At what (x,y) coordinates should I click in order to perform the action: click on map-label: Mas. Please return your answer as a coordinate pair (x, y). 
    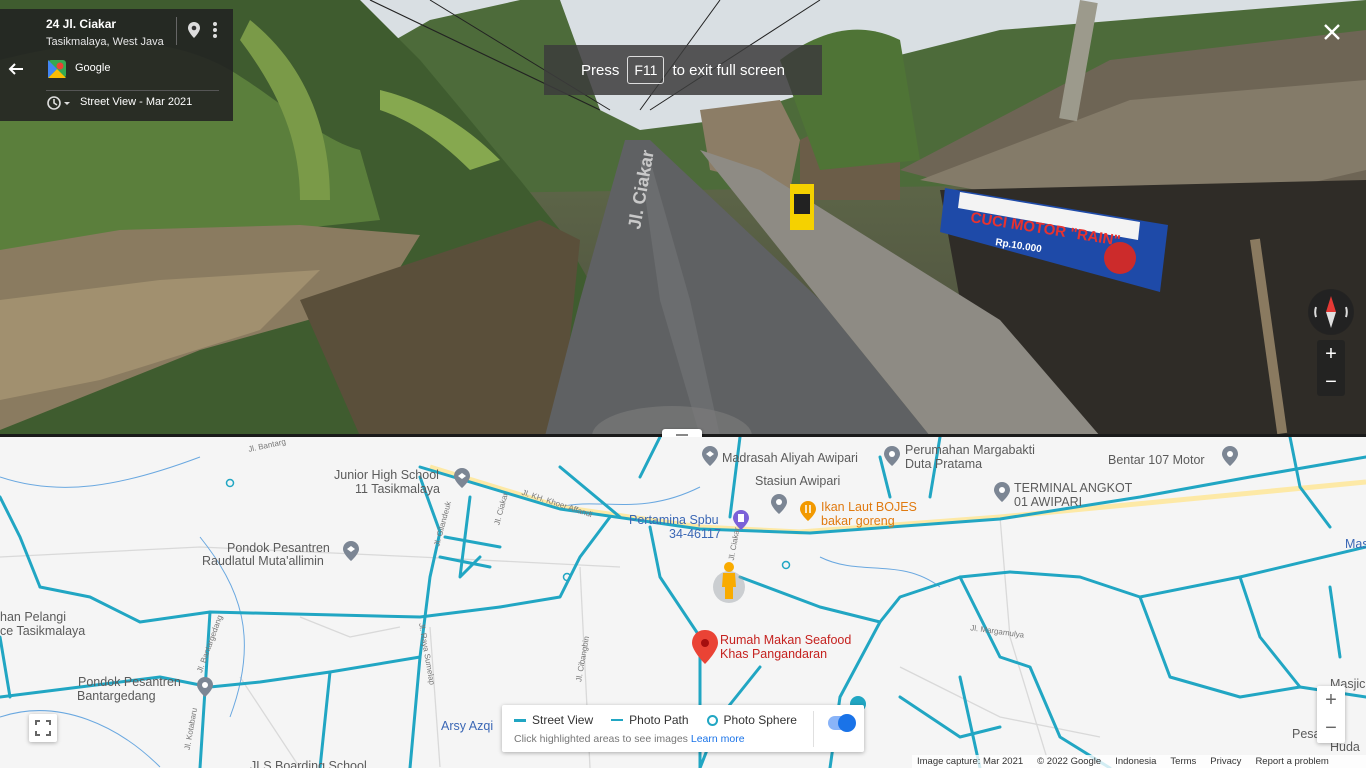
    Looking at the image, I should click on (1355, 544).